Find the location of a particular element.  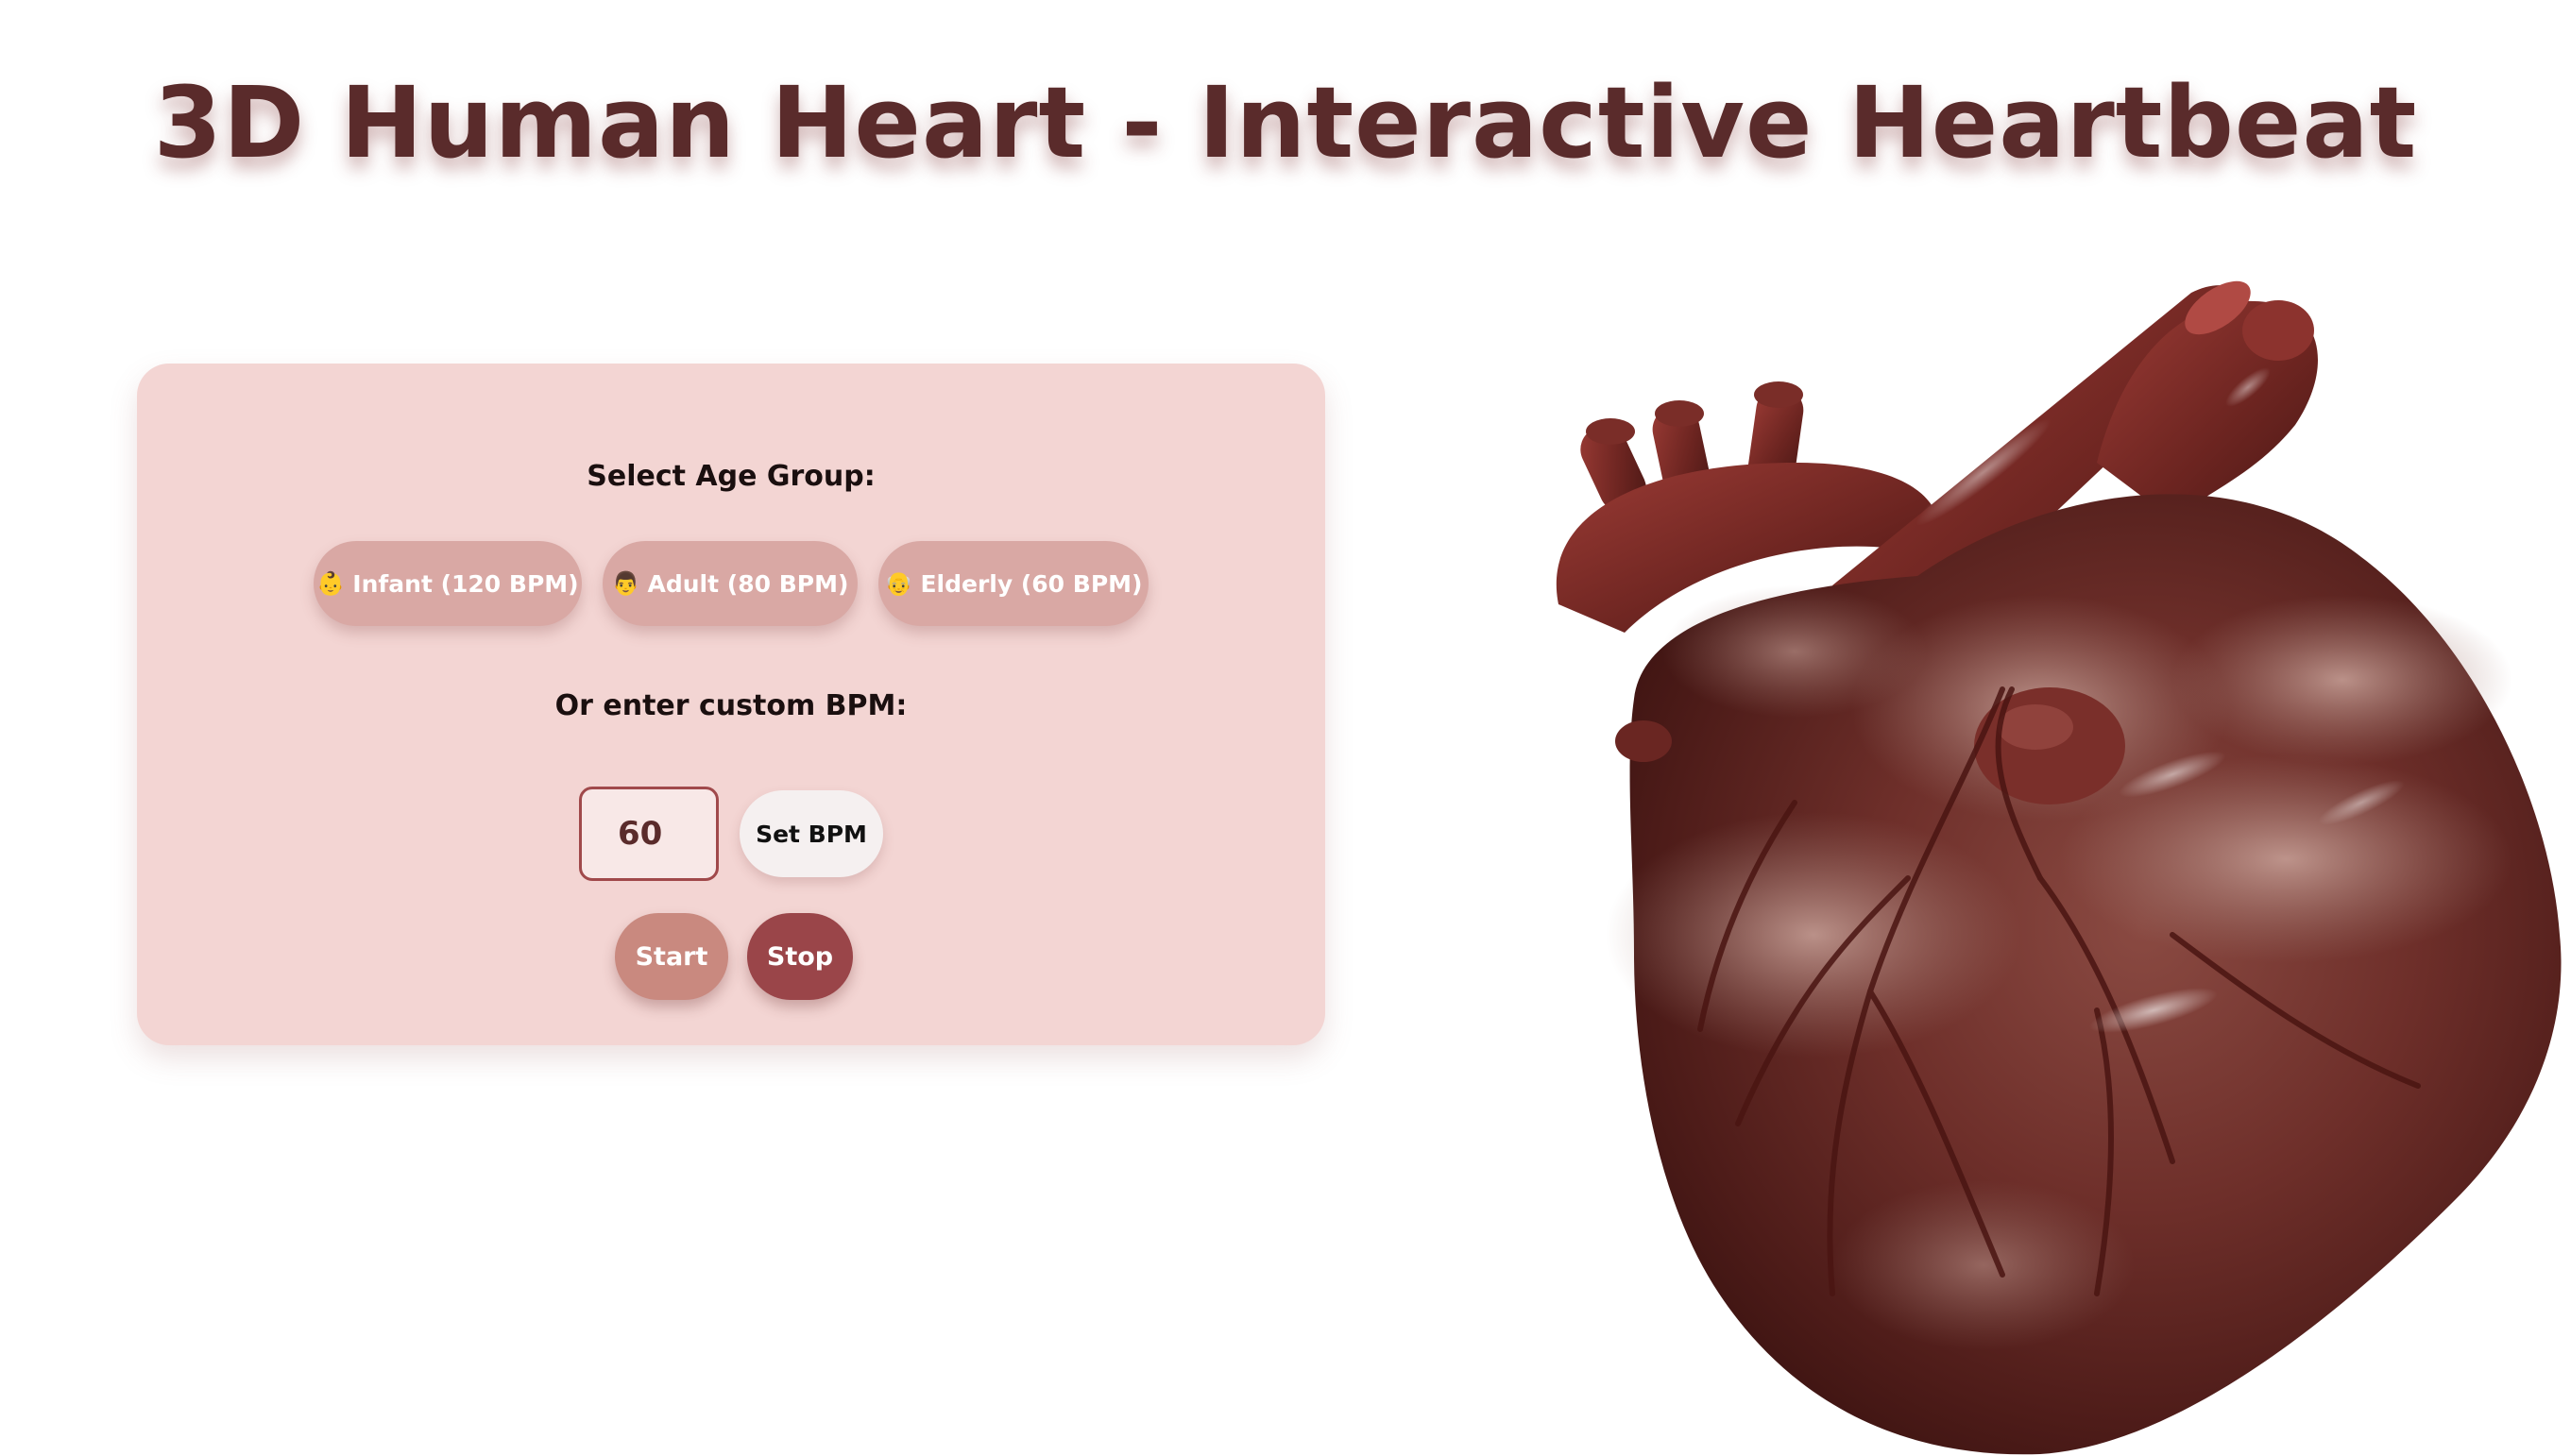

adult-button-label: Adult (80 BPM) is located at coordinates (748, 583).